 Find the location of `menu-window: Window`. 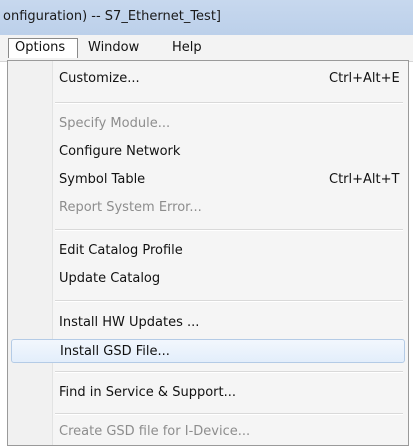

menu-window: Window is located at coordinates (113, 48).